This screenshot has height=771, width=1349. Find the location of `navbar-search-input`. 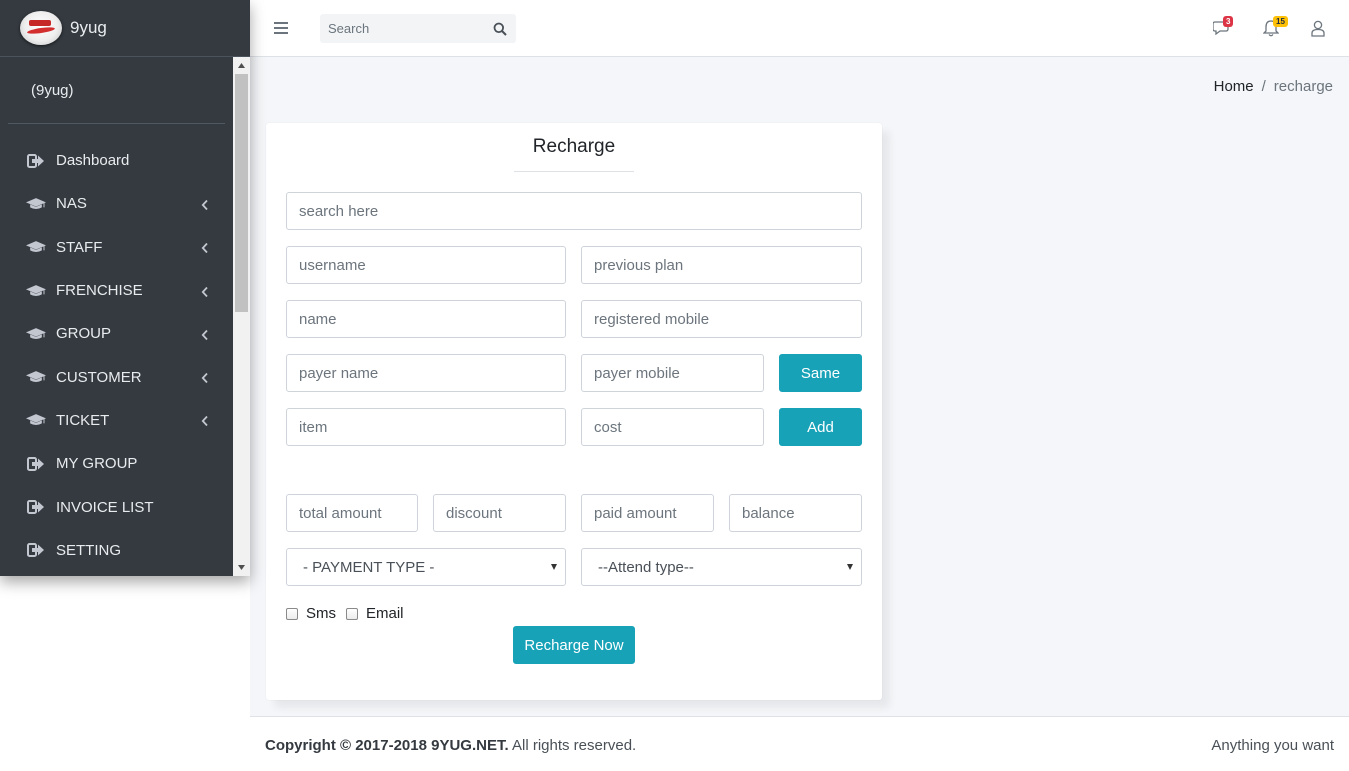

navbar-search-input is located at coordinates (402, 28).